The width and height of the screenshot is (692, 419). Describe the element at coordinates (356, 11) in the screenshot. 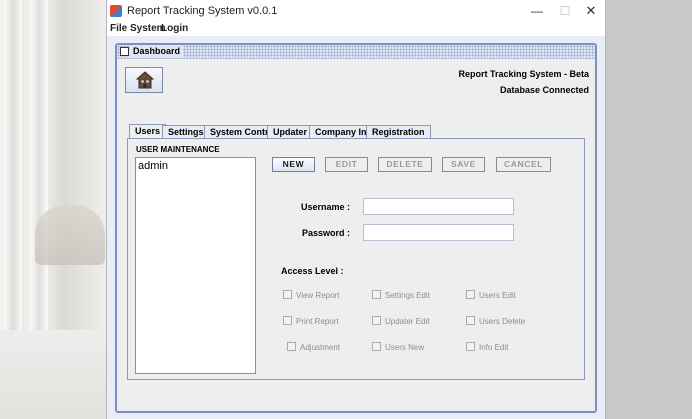

I see `title-bar: Report Tracking System v0.0.1 — ☐ ✕` at that location.